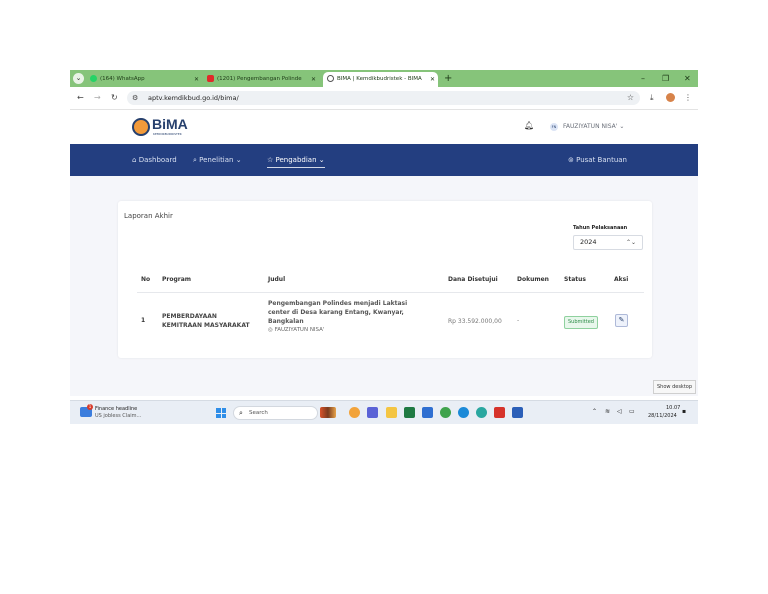 This screenshot has width=768, height=594. What do you see at coordinates (517, 412) in the screenshot?
I see `word-icon` at bounding box center [517, 412].